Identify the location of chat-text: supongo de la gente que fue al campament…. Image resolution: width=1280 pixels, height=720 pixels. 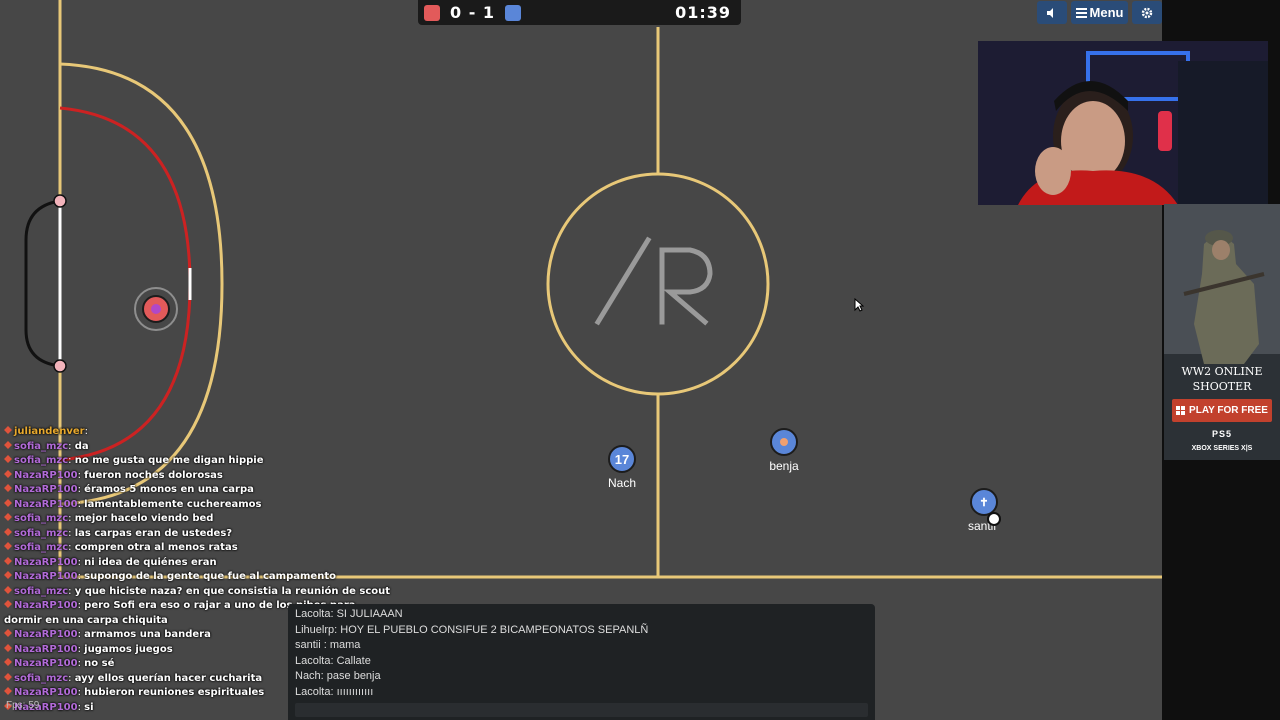
(210, 576).